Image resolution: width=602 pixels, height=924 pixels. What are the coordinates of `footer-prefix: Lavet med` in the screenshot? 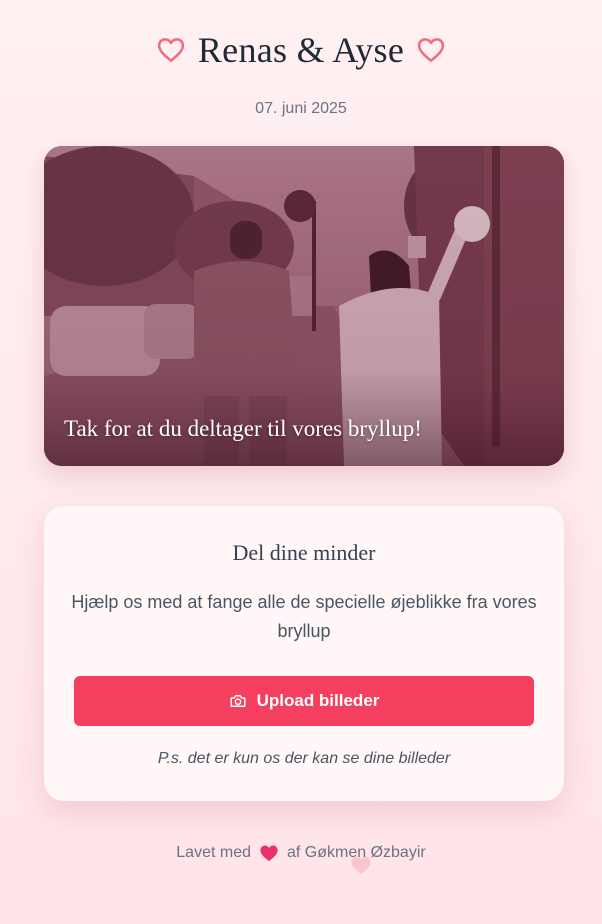 It's located at (213, 852).